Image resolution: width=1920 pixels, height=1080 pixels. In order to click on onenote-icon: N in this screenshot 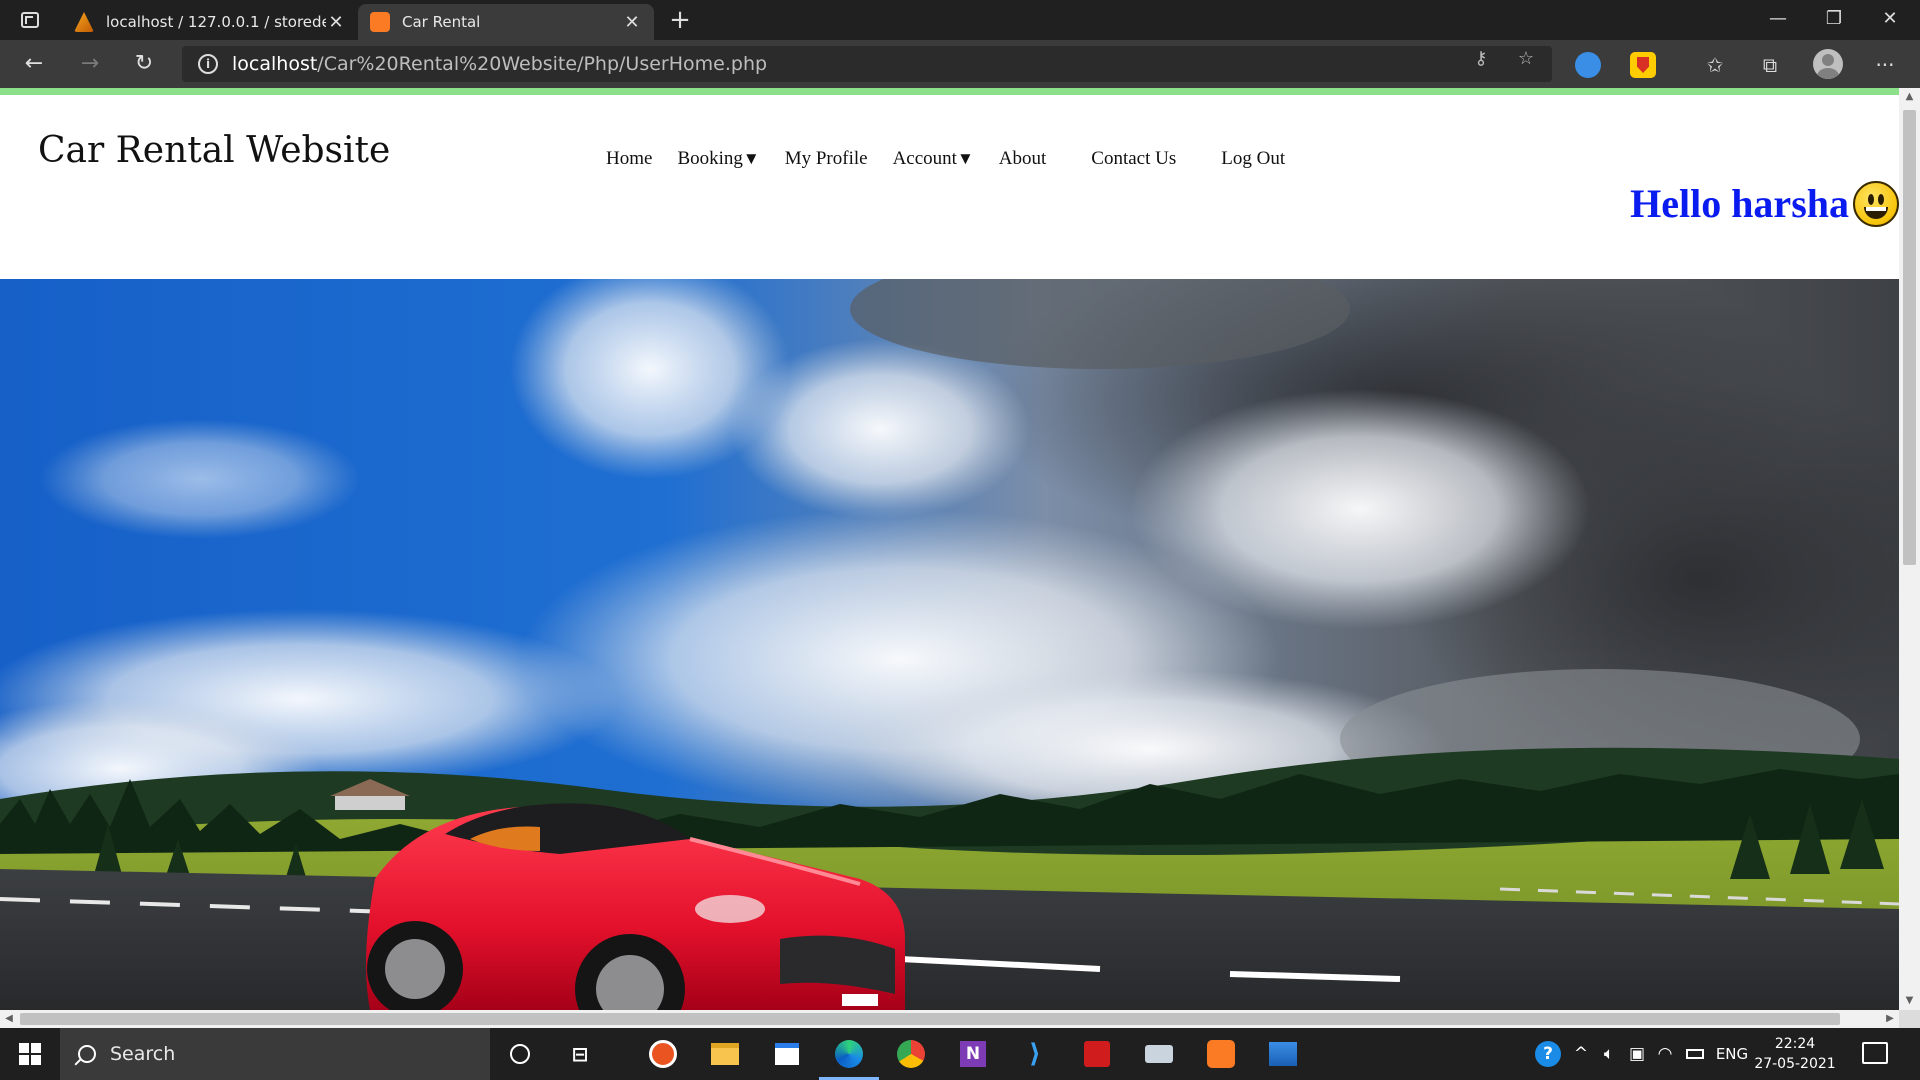, I will do `click(973, 1054)`.